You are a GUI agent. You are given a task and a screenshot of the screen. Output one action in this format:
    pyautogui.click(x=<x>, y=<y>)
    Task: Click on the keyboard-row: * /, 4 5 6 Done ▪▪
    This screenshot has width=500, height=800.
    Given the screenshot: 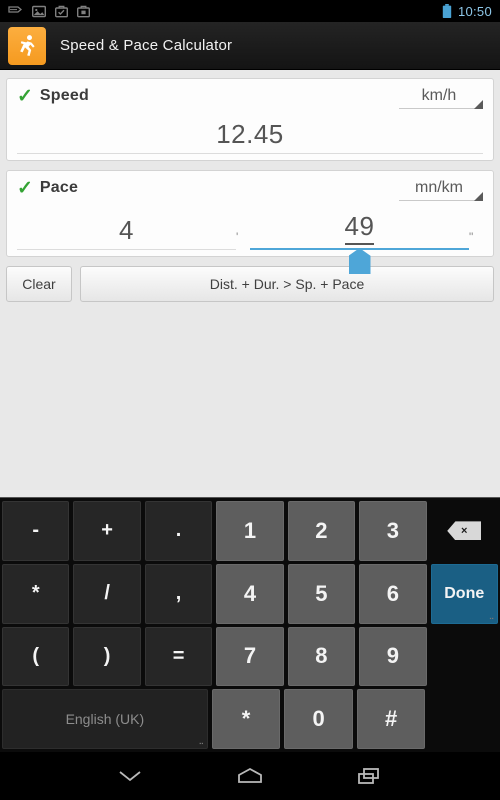 What is the action you would take?
    pyautogui.click(x=250, y=595)
    